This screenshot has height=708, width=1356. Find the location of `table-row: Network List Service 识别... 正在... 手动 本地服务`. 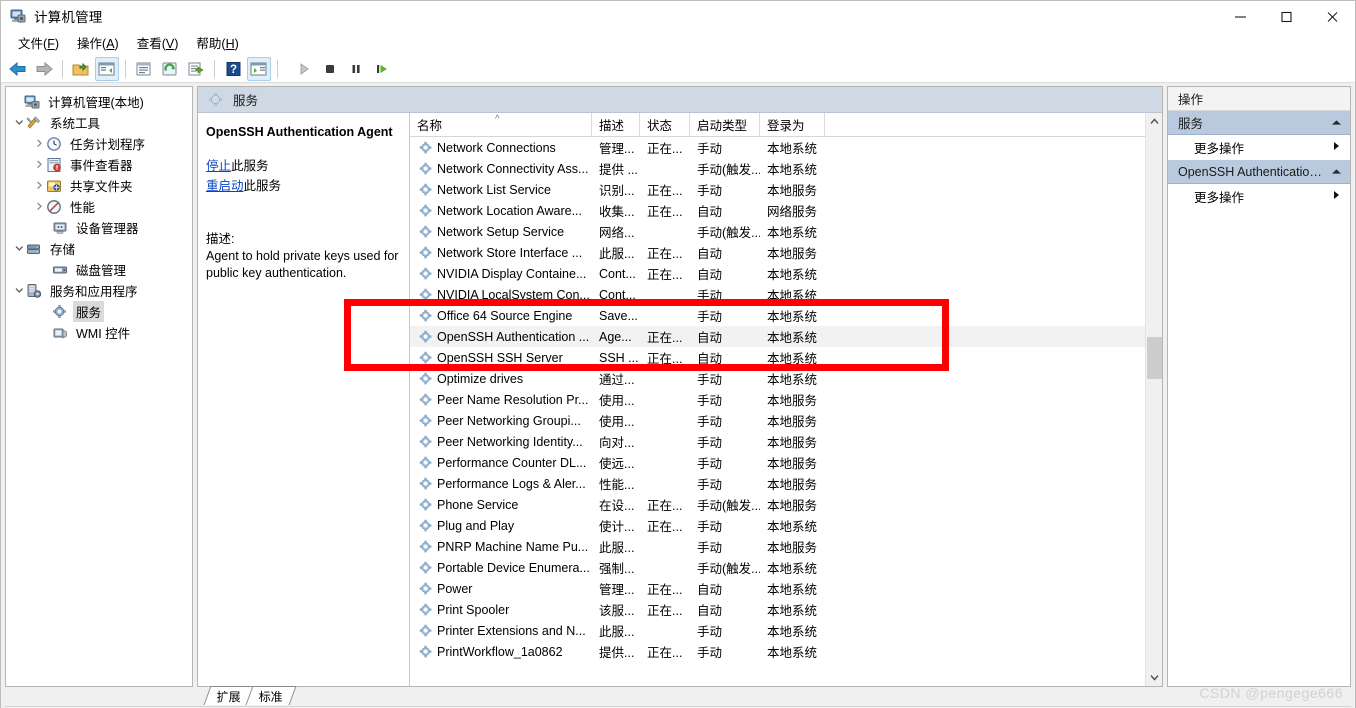

table-row: Network List Service 识别... 正在... 手动 本地服务 is located at coordinates (786, 189).